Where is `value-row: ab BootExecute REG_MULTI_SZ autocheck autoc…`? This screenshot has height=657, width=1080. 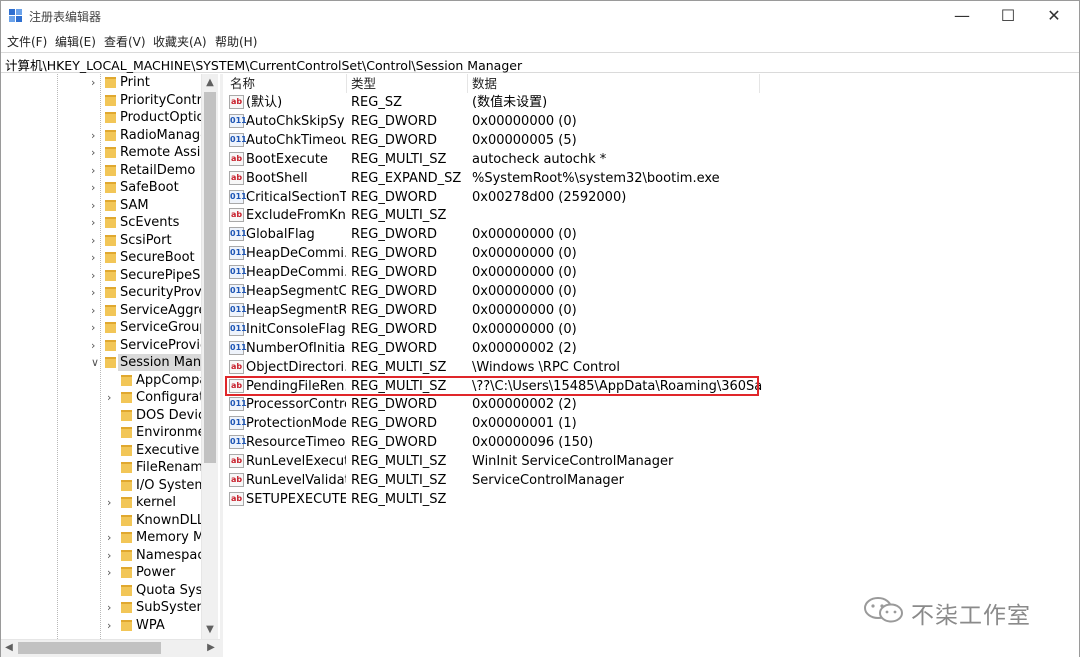 value-row: ab BootExecute REG_MULTI_SZ autocheck autoc… is located at coordinates (651, 159).